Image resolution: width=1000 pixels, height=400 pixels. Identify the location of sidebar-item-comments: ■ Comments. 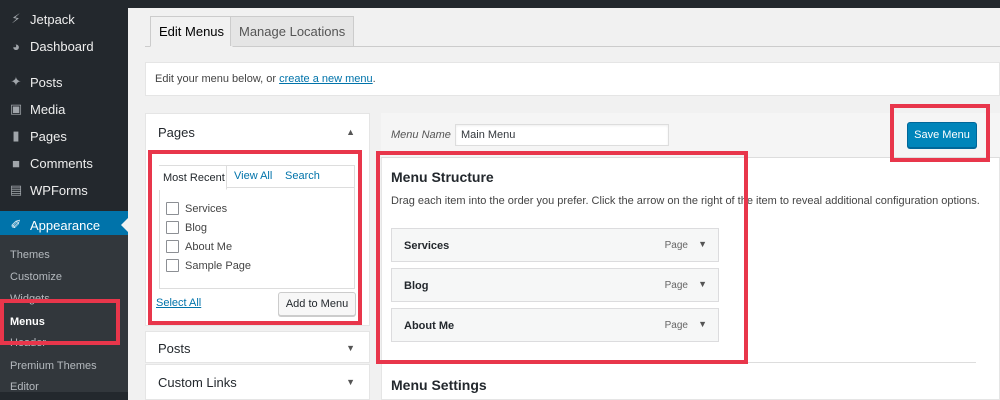
(64, 163).